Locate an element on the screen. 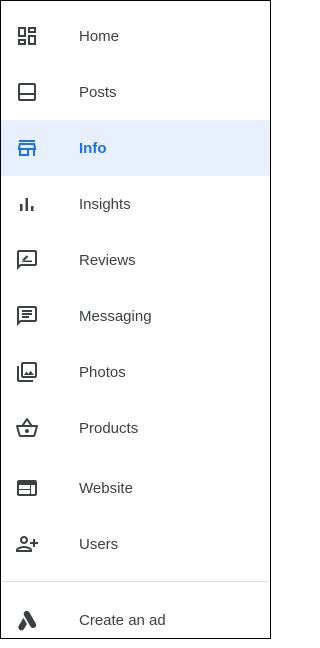  nav-item-label: Products is located at coordinates (109, 428).